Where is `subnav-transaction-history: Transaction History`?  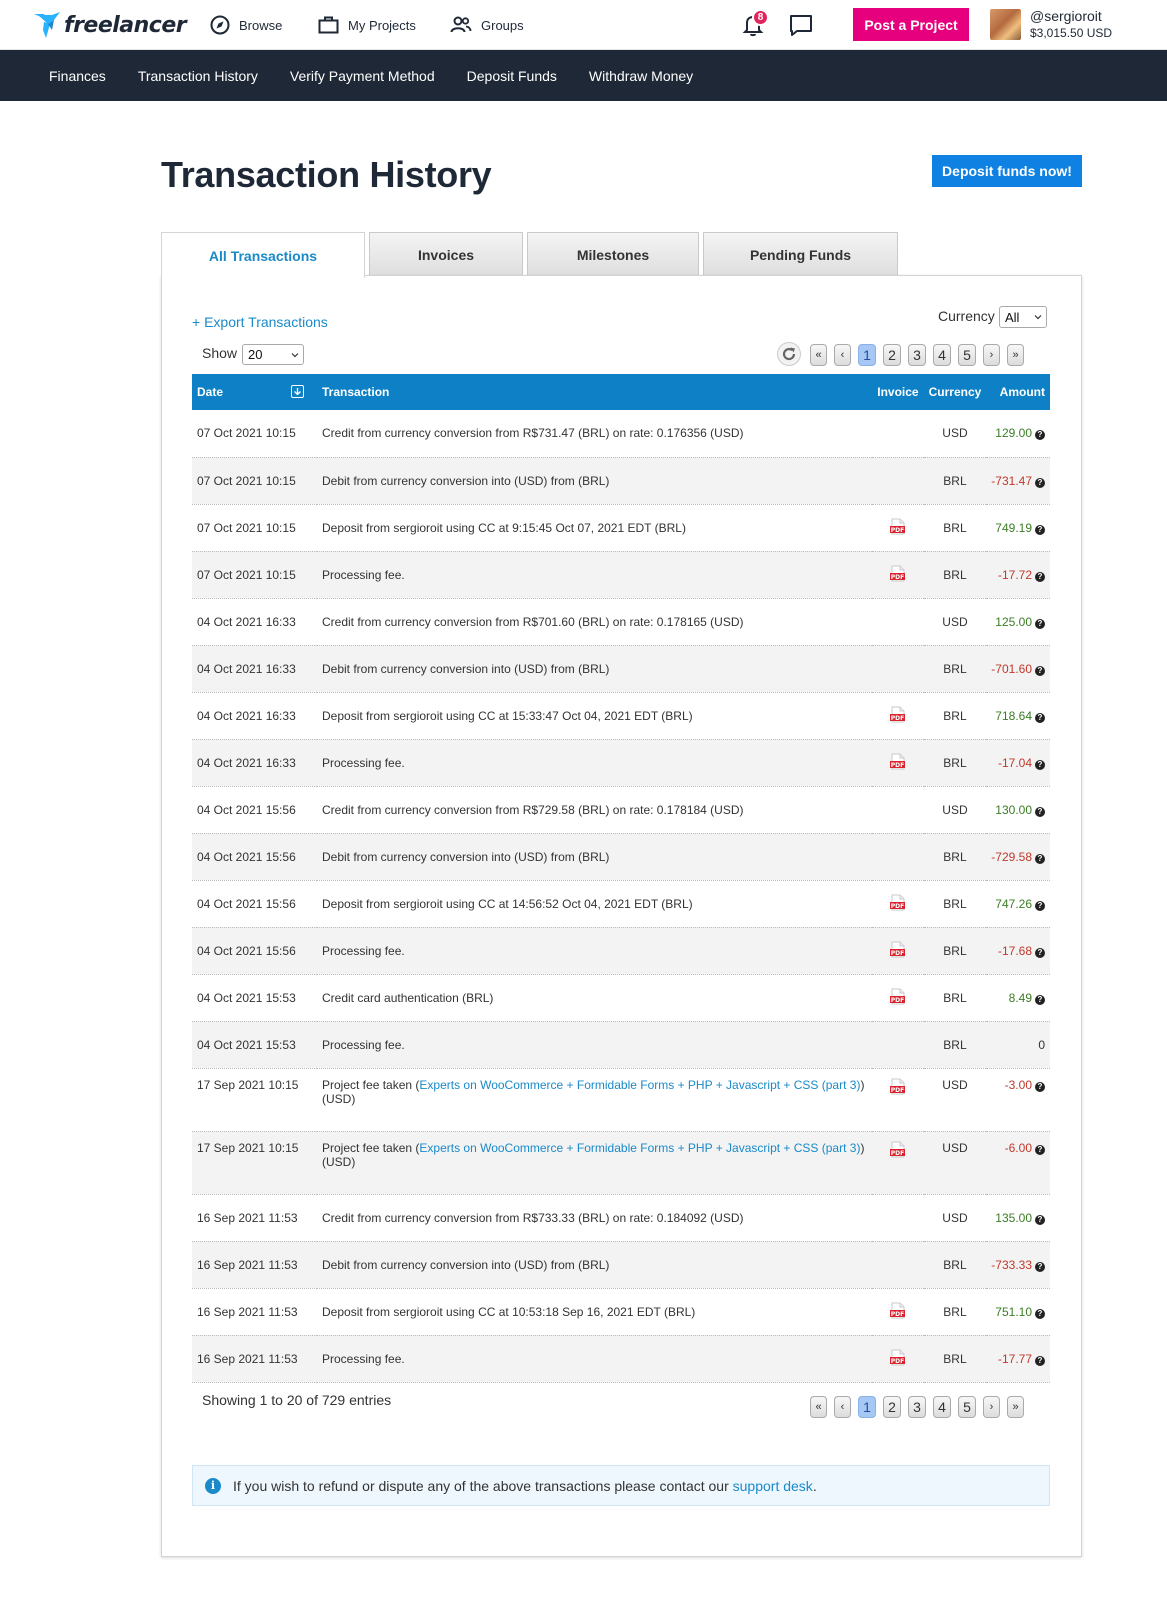
subnav-transaction-history: Transaction History is located at coordinates (198, 76).